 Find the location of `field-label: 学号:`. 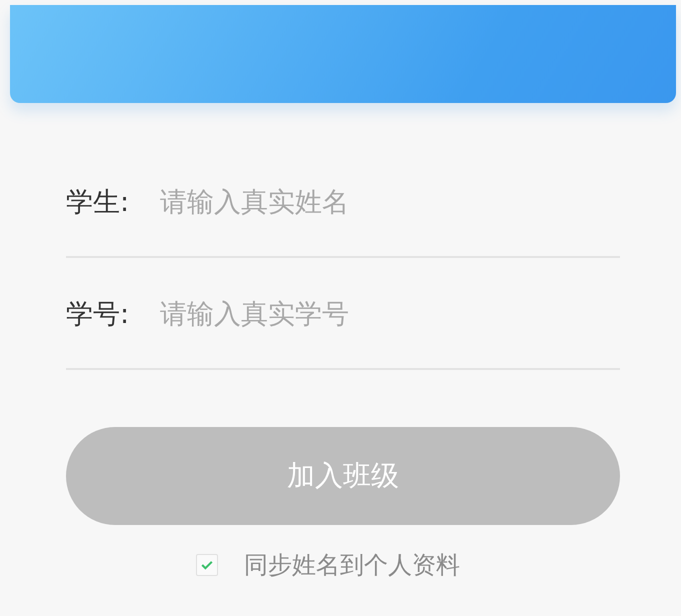

field-label: 学号: is located at coordinates (98, 315).